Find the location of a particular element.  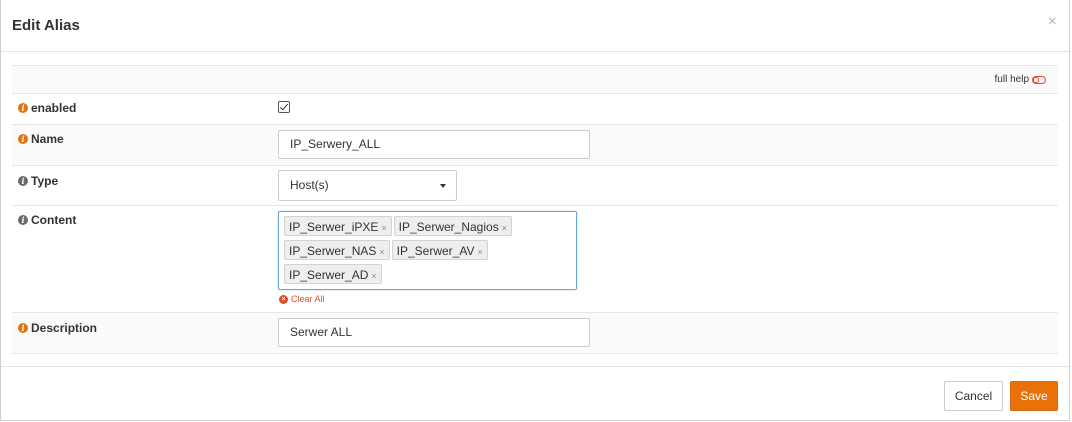

type-label: i Type is located at coordinates (38, 181).